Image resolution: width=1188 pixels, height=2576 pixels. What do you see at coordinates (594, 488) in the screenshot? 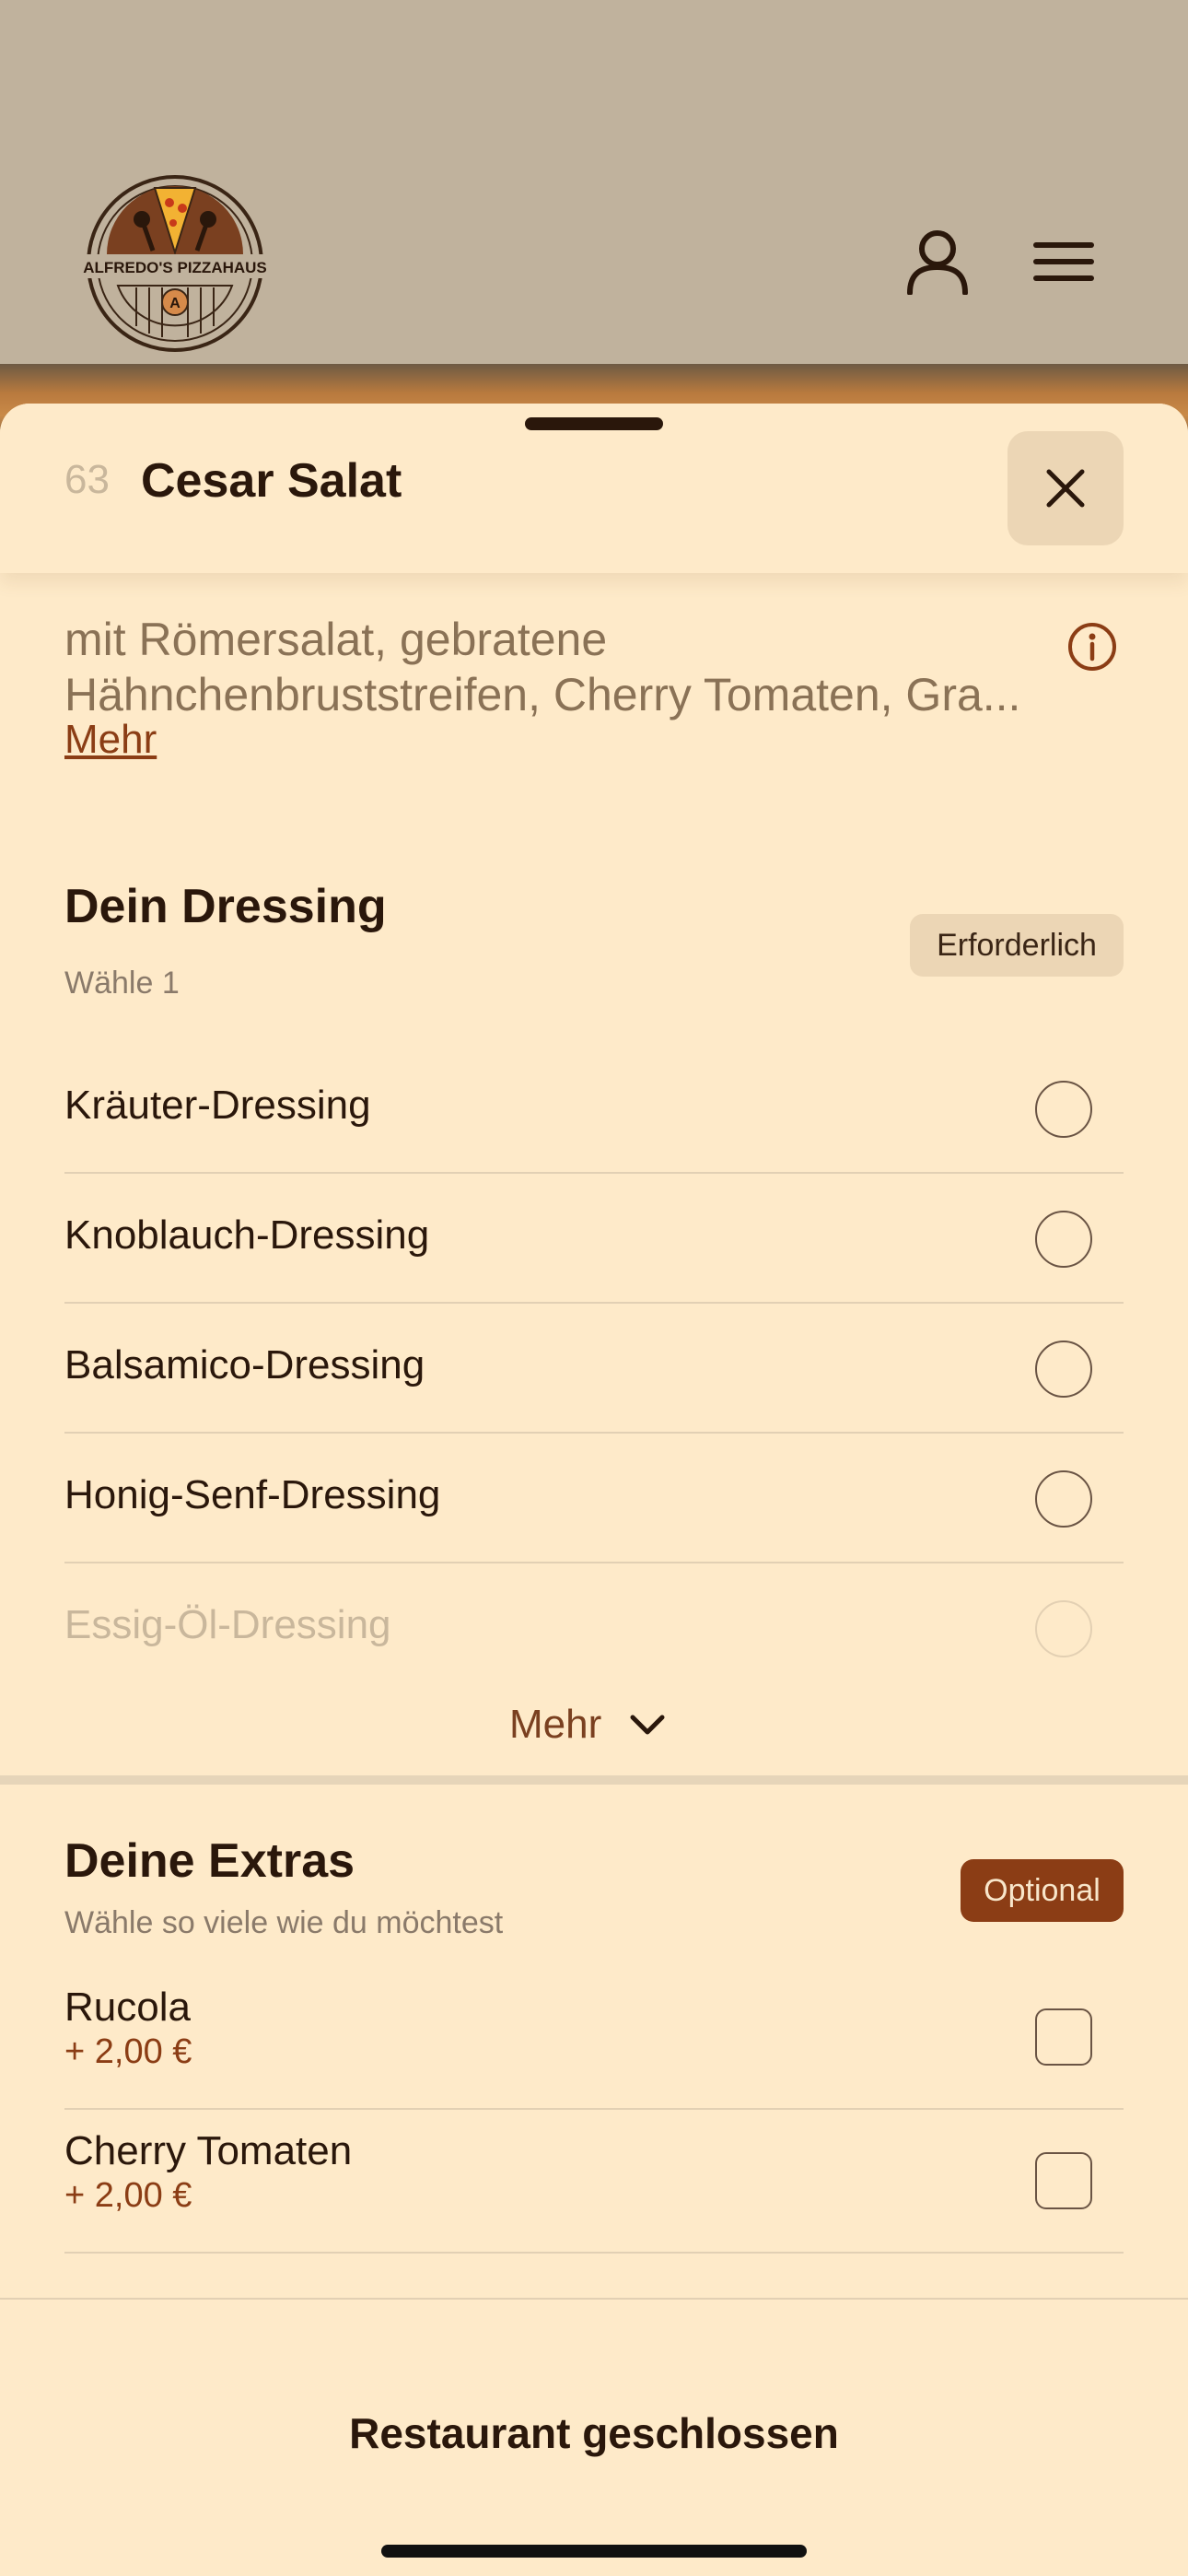
I see `sheet-header: 63 Cesar Salat` at bounding box center [594, 488].